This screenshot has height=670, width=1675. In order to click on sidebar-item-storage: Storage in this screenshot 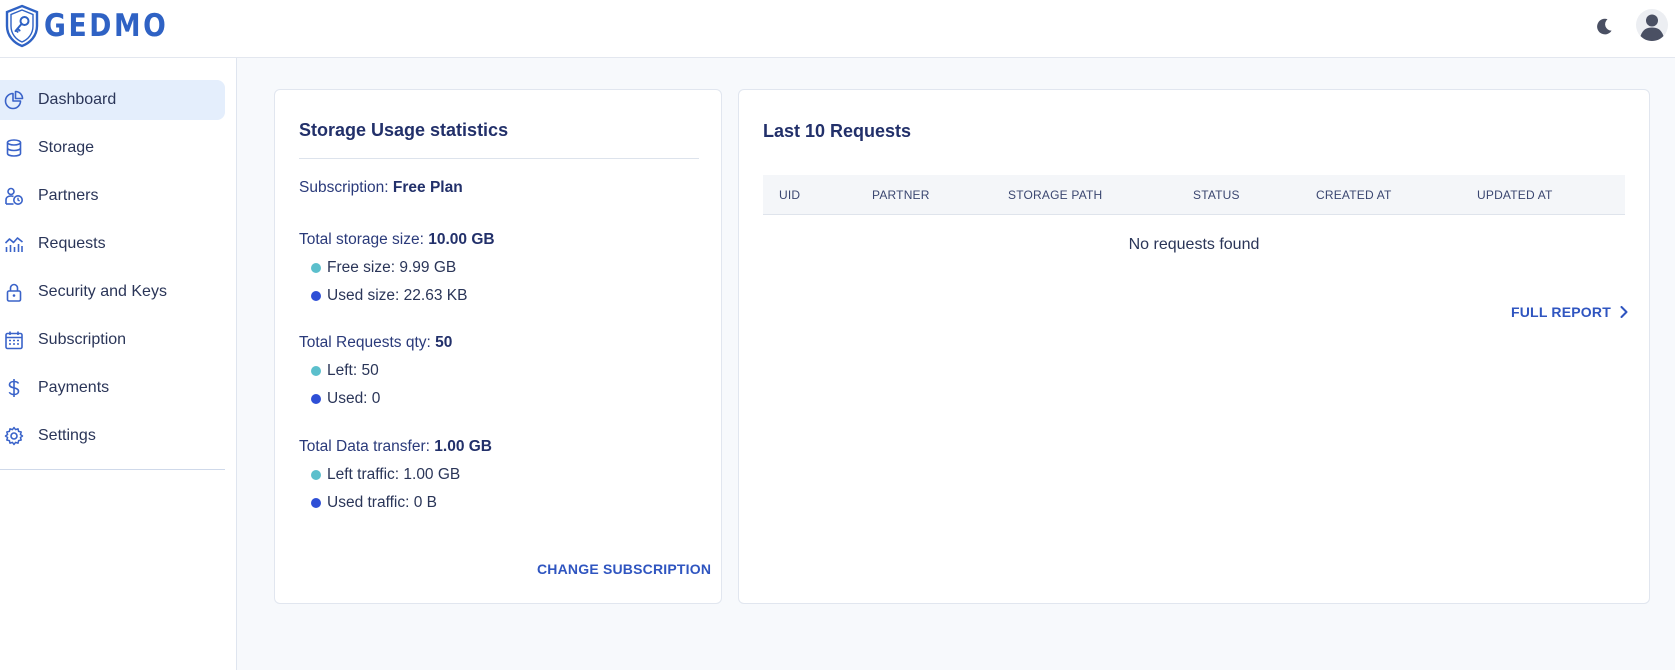, I will do `click(112, 148)`.